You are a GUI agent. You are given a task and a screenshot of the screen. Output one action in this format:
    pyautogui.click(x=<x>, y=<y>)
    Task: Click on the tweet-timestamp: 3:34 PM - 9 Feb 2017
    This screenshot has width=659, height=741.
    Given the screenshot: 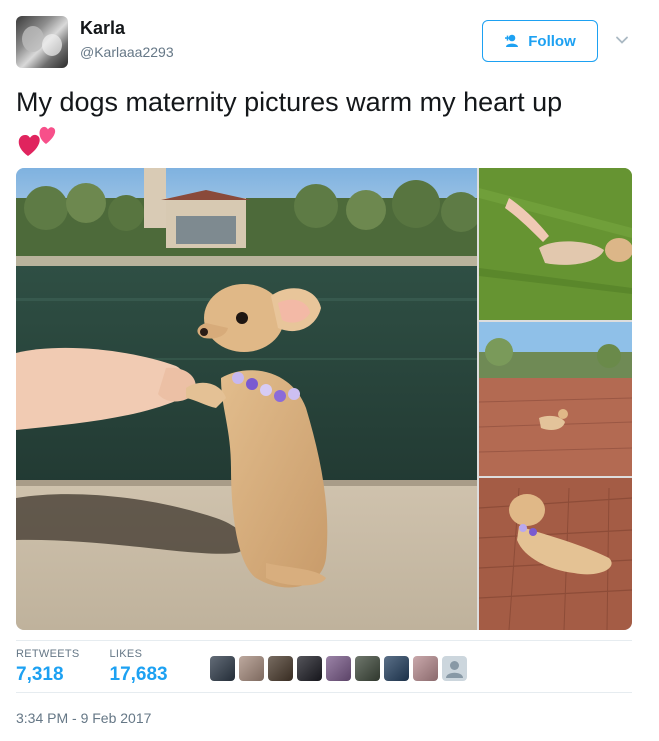 What is the action you would take?
    pyautogui.click(x=83, y=718)
    